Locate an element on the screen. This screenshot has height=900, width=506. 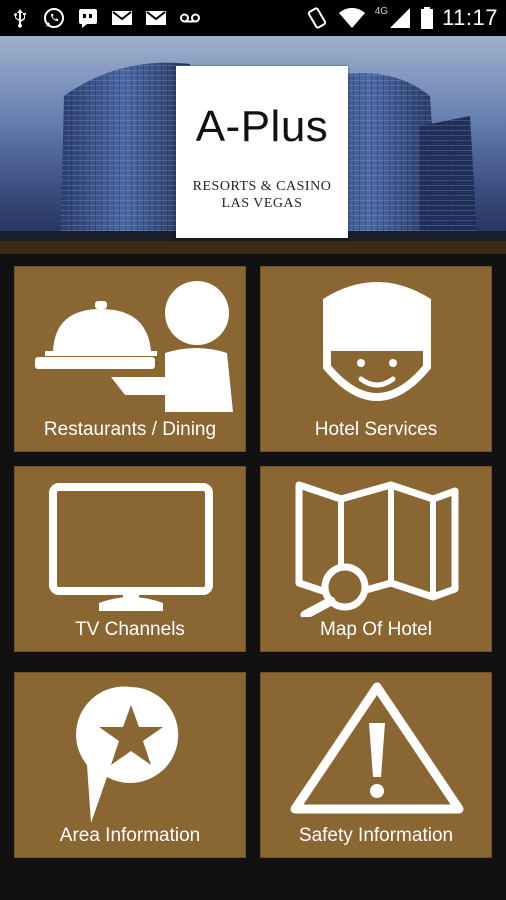
map-of-hotel-label: Map Of Hotel is located at coordinates (376, 629).